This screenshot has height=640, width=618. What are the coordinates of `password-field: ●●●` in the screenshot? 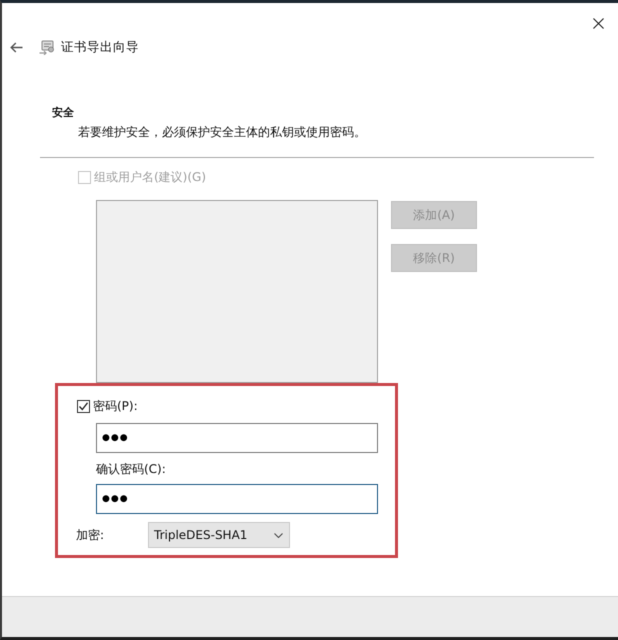 It's located at (237, 438).